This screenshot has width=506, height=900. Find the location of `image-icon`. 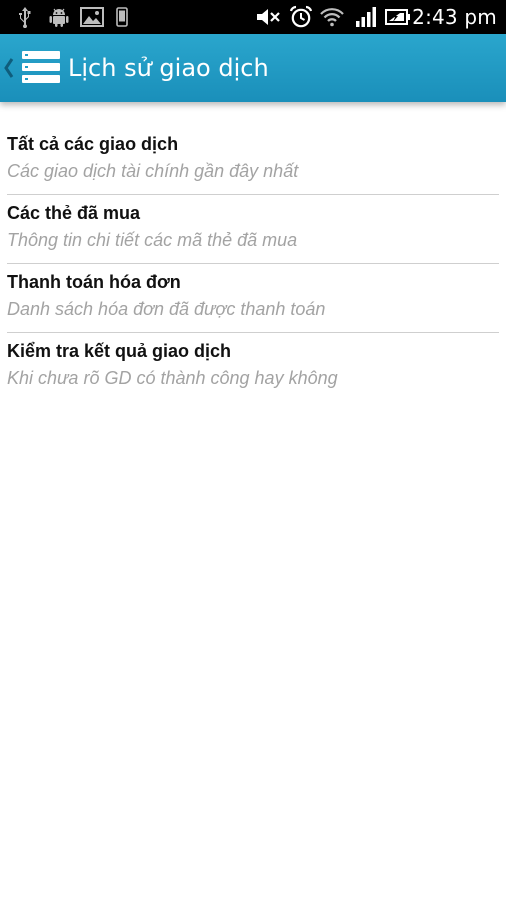

image-icon is located at coordinates (92, 17).